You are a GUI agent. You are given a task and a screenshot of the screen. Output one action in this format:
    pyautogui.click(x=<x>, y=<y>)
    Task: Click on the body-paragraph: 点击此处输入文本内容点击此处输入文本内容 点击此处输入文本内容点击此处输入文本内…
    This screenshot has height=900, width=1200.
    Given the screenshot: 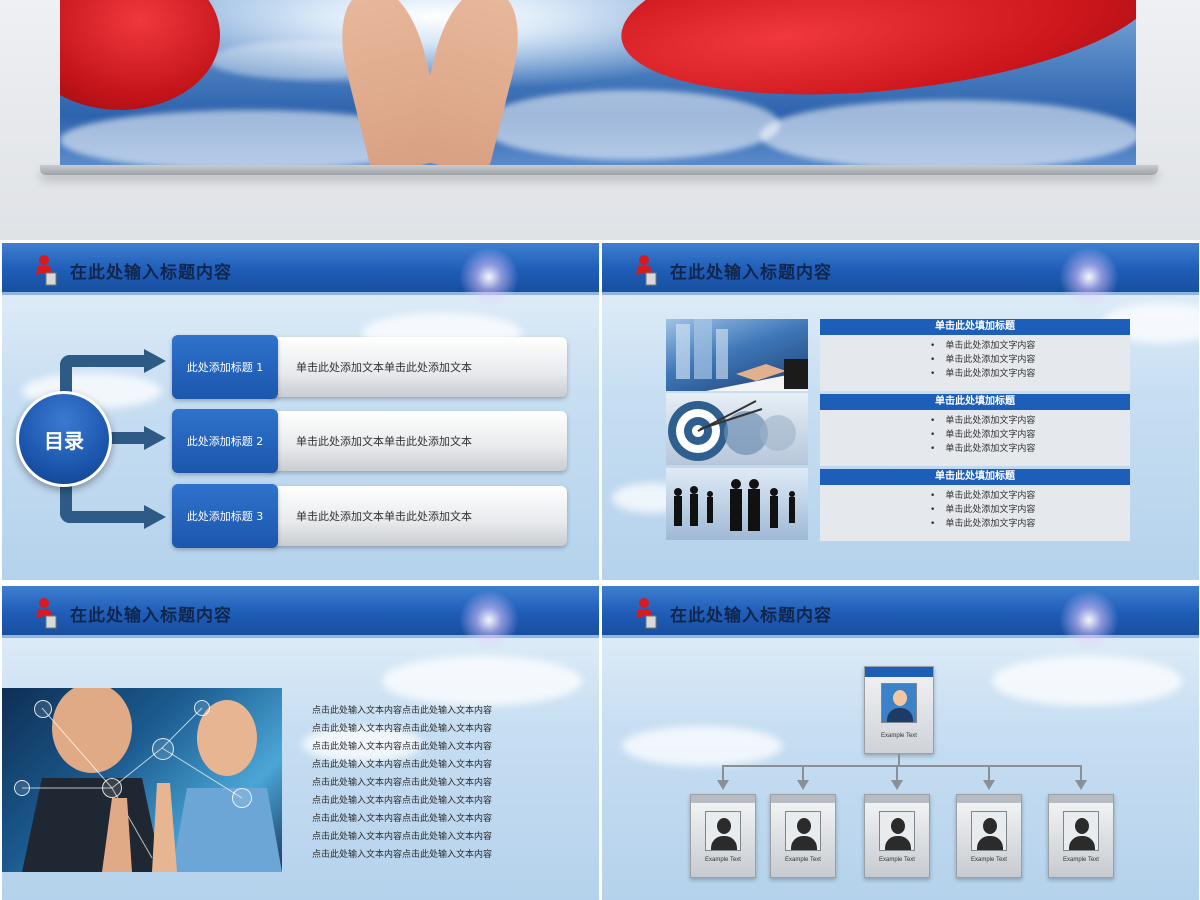 What is the action you would take?
    pyautogui.click(x=417, y=783)
    